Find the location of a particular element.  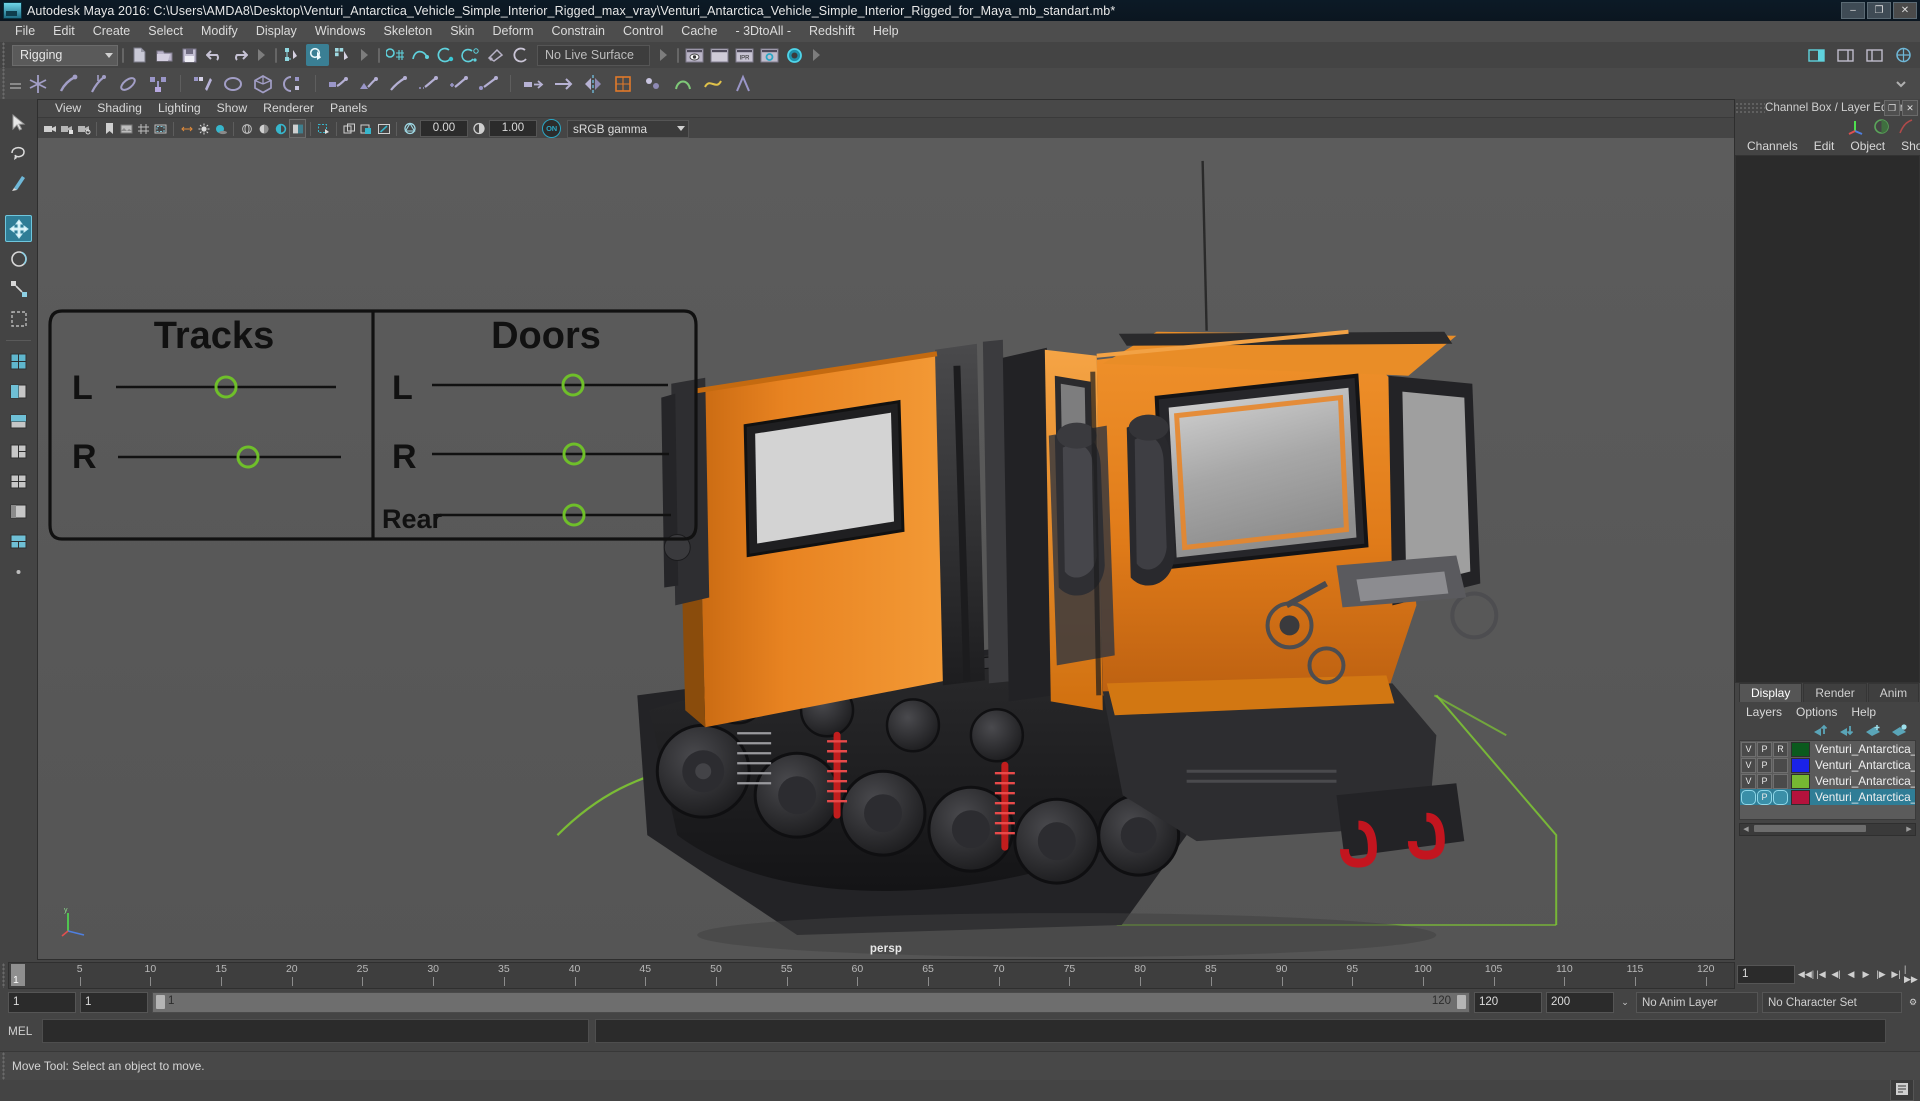

layer-reference-toggle is located at coordinates (1780, 765).